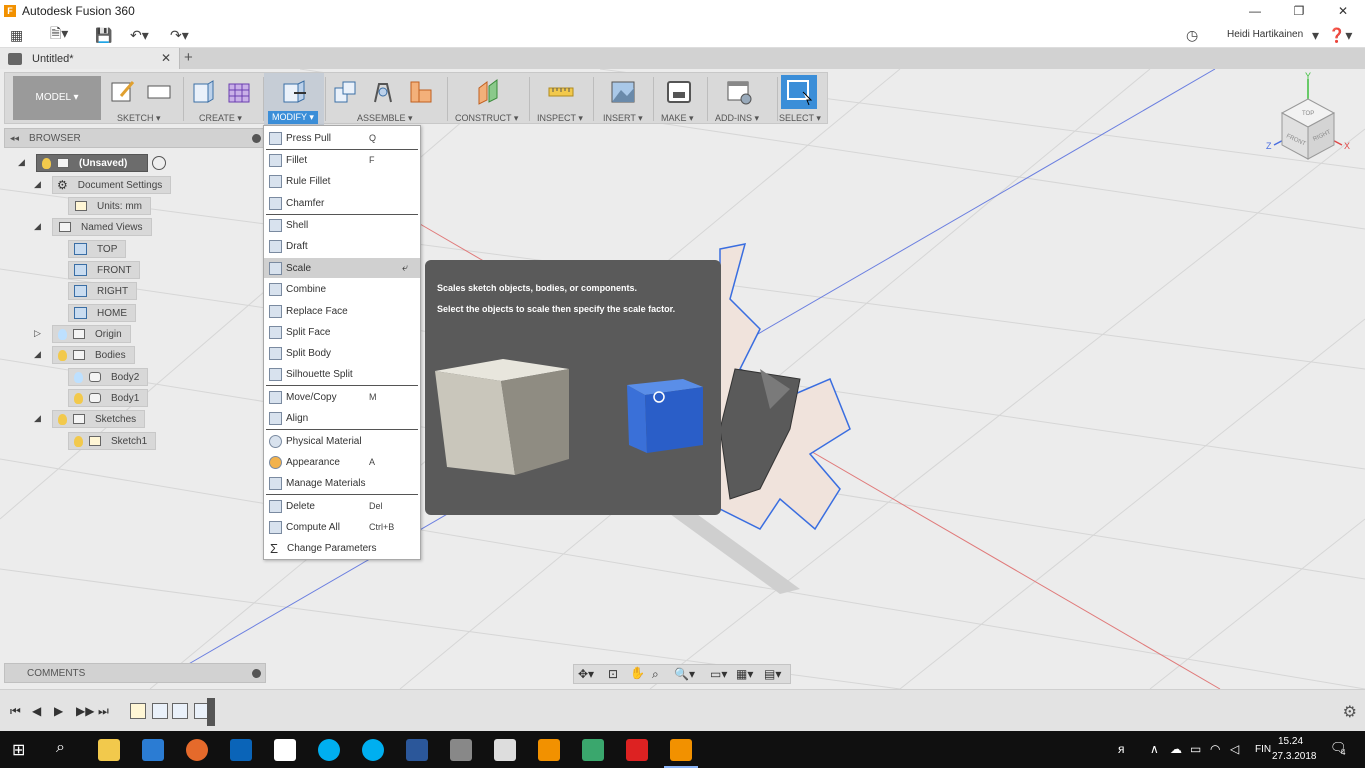 This screenshot has height=768, width=1365. I want to click on new-tab-plus-icon: +, so click(188, 57).